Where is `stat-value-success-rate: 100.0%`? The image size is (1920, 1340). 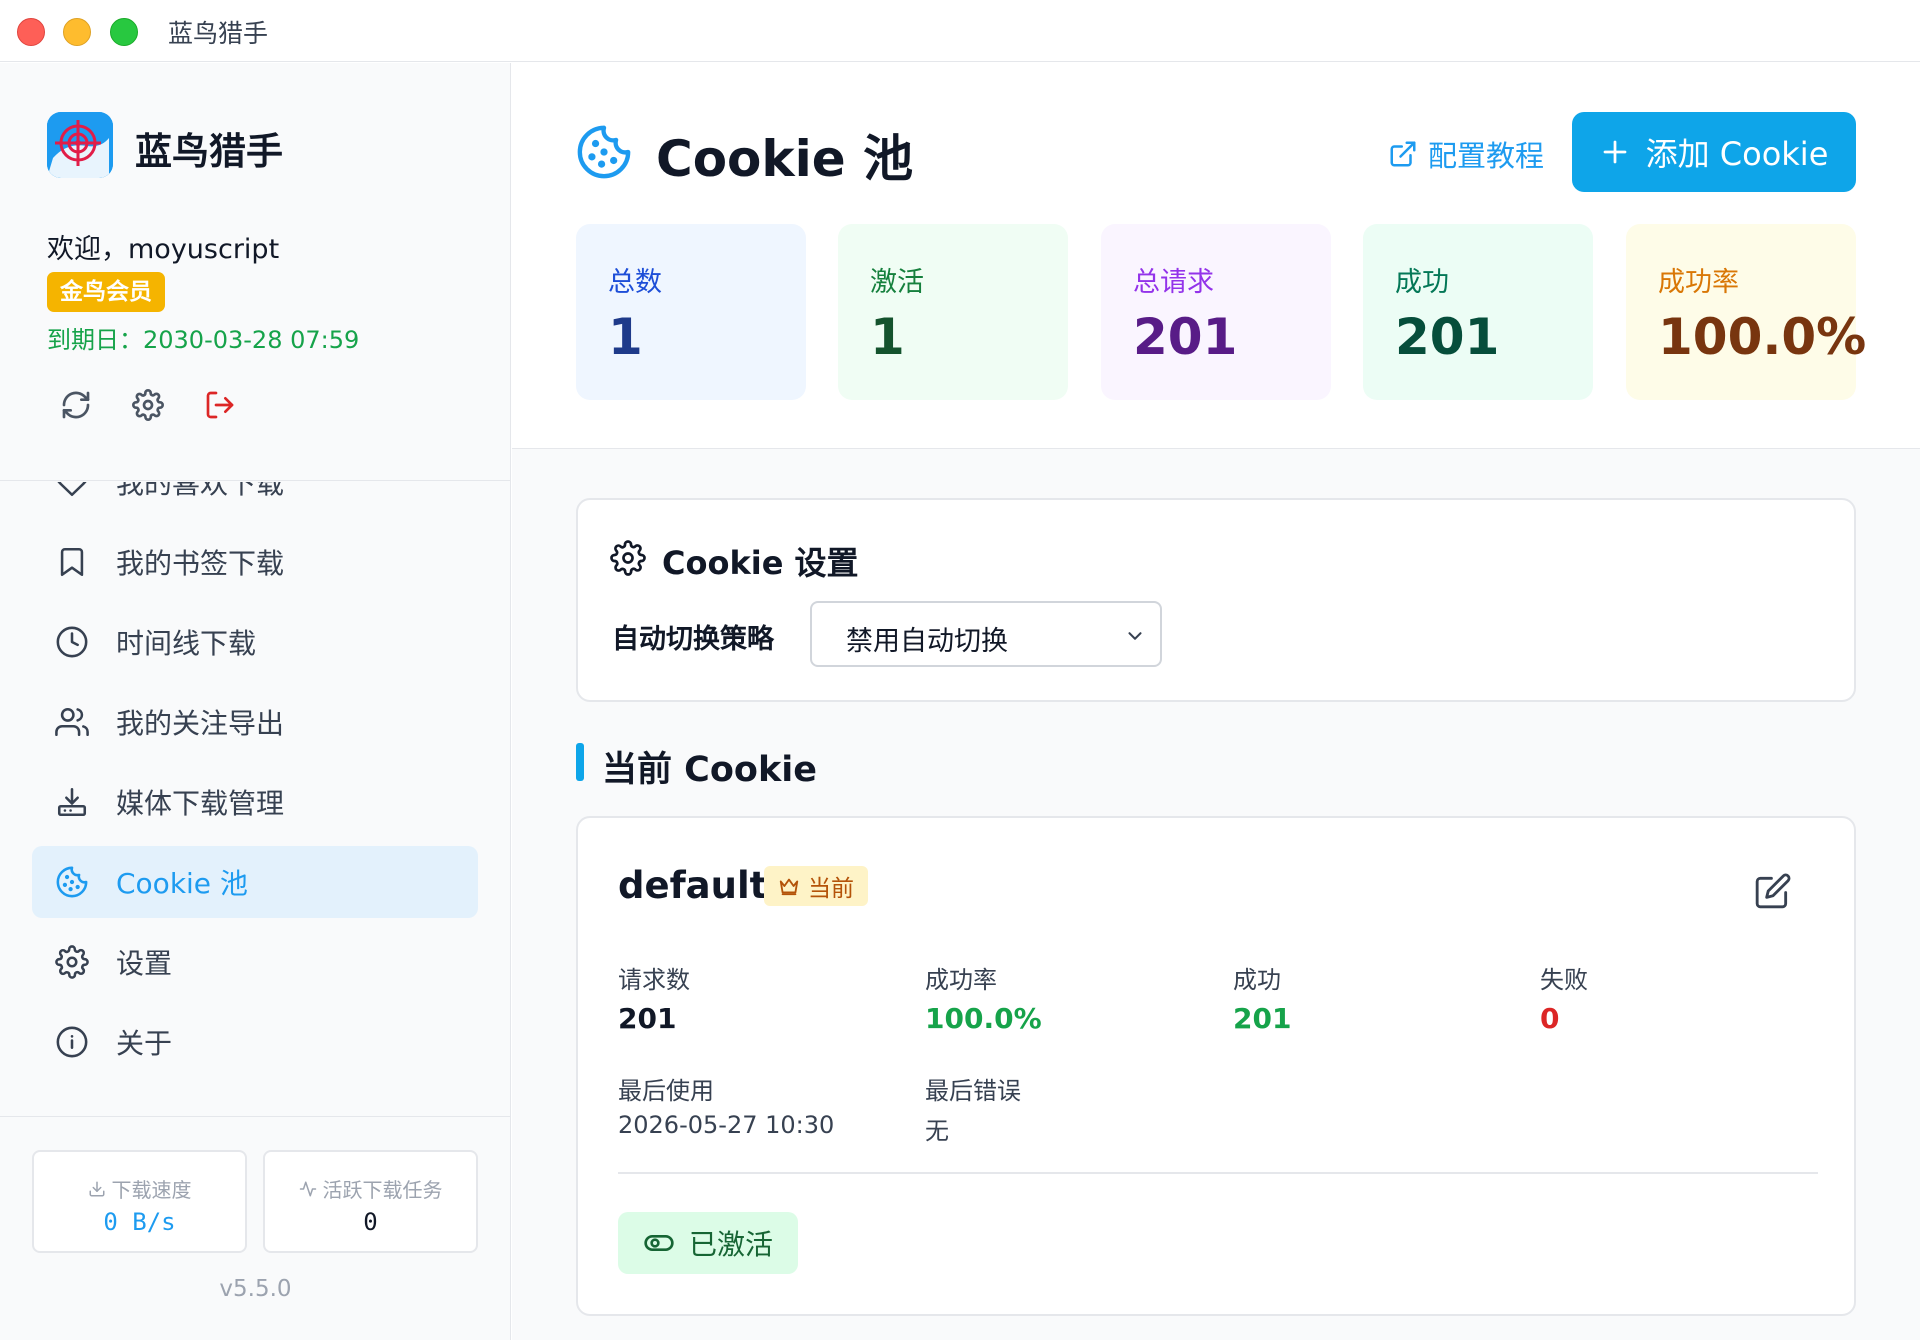
stat-value-success-rate: 100.0% is located at coordinates (983, 1018).